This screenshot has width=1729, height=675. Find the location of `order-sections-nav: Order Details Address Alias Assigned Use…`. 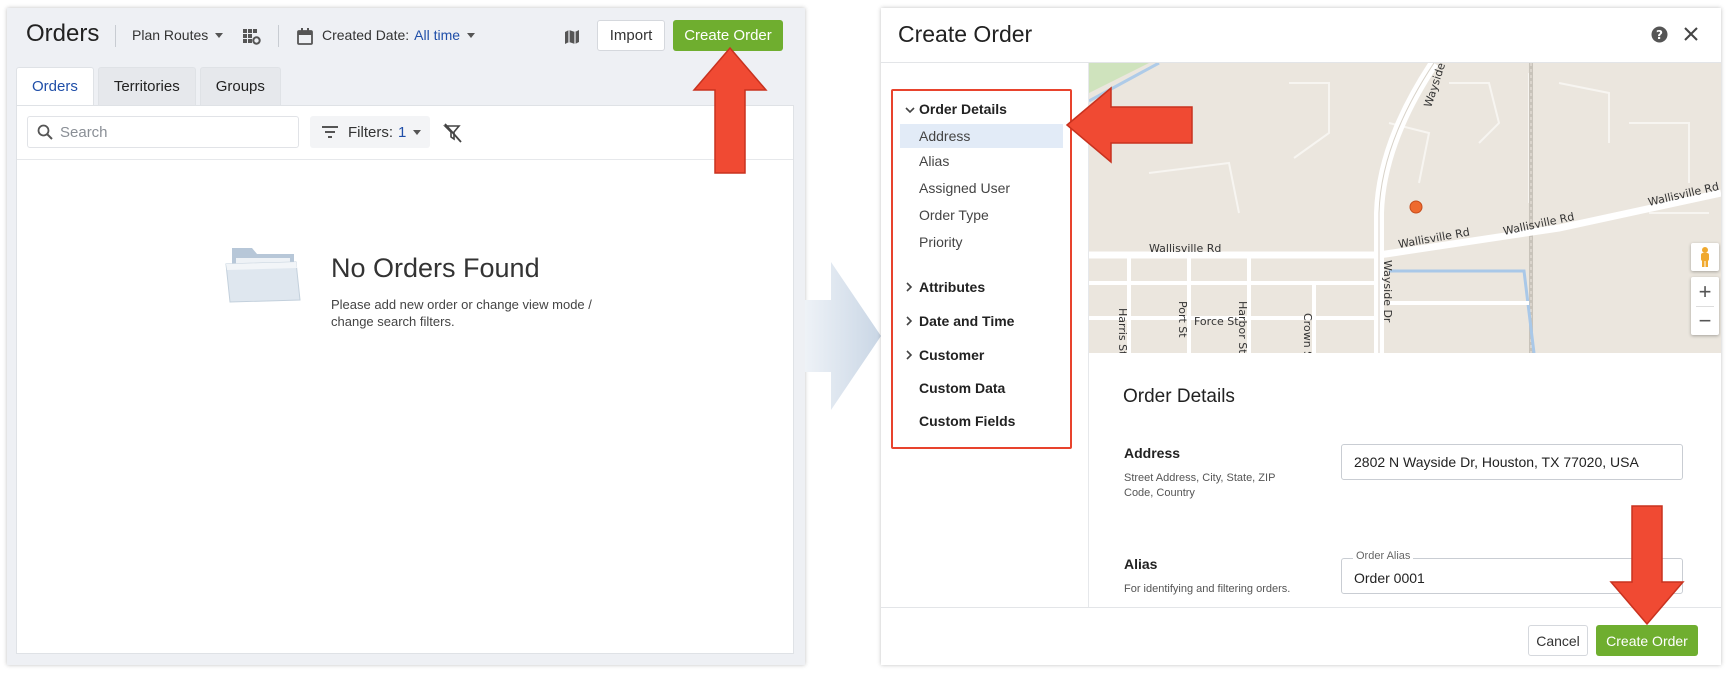

order-sections-nav: Order Details Address Alias Assigned Use… is located at coordinates (981, 269).